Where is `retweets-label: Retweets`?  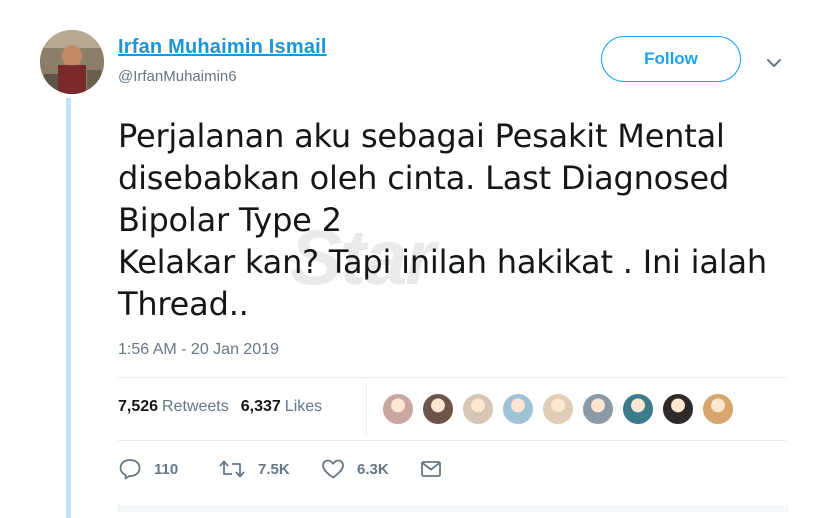 retweets-label: Retweets is located at coordinates (195, 406).